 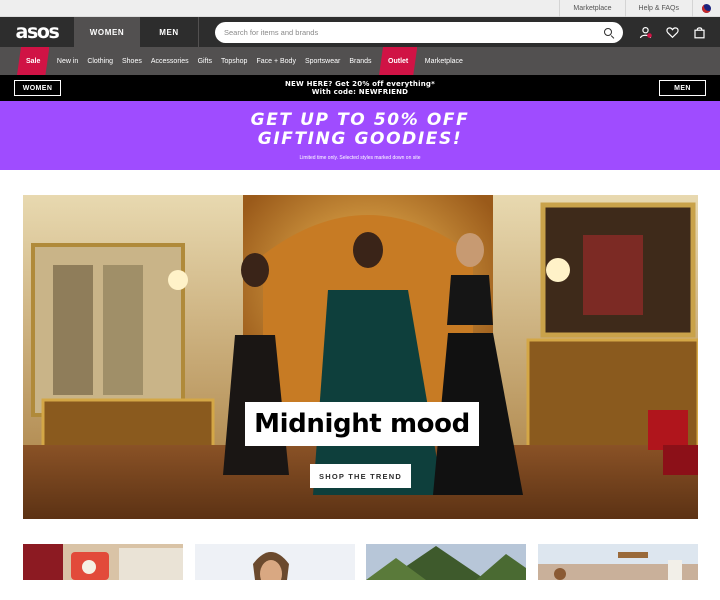 I want to click on tree-tile, so click(x=446, y=562).